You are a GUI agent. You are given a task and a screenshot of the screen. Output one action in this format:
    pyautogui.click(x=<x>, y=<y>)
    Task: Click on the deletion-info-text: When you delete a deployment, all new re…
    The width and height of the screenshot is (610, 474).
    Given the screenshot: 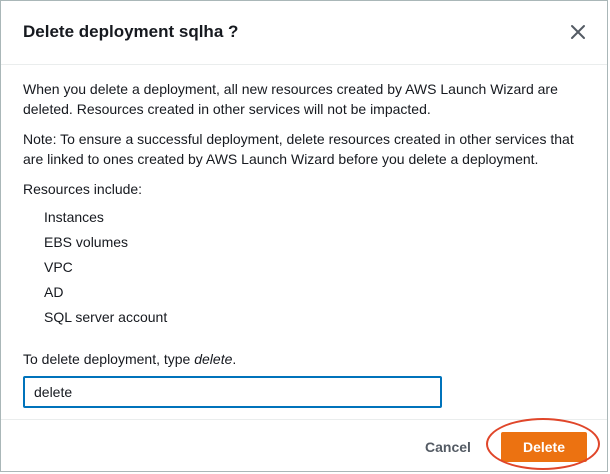 What is the action you would take?
    pyautogui.click(x=290, y=99)
    